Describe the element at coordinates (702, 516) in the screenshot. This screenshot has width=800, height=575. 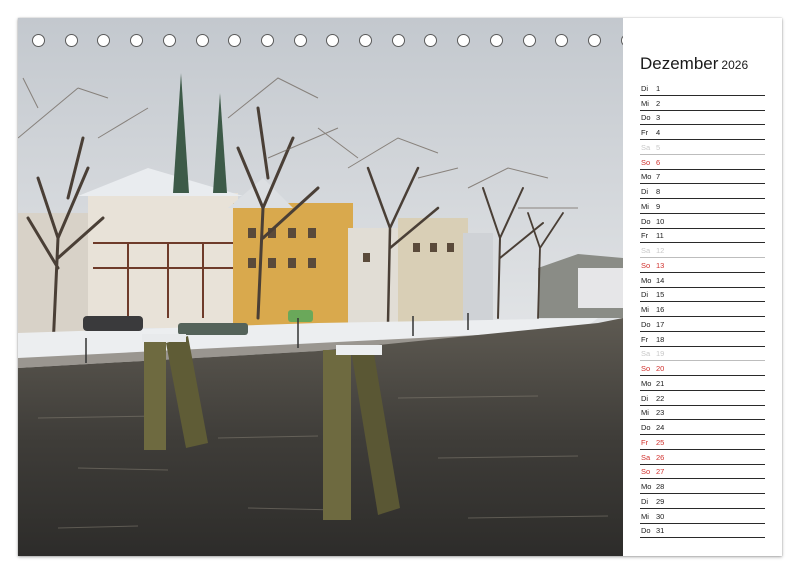
I see `day-row: Mi 30` at that location.